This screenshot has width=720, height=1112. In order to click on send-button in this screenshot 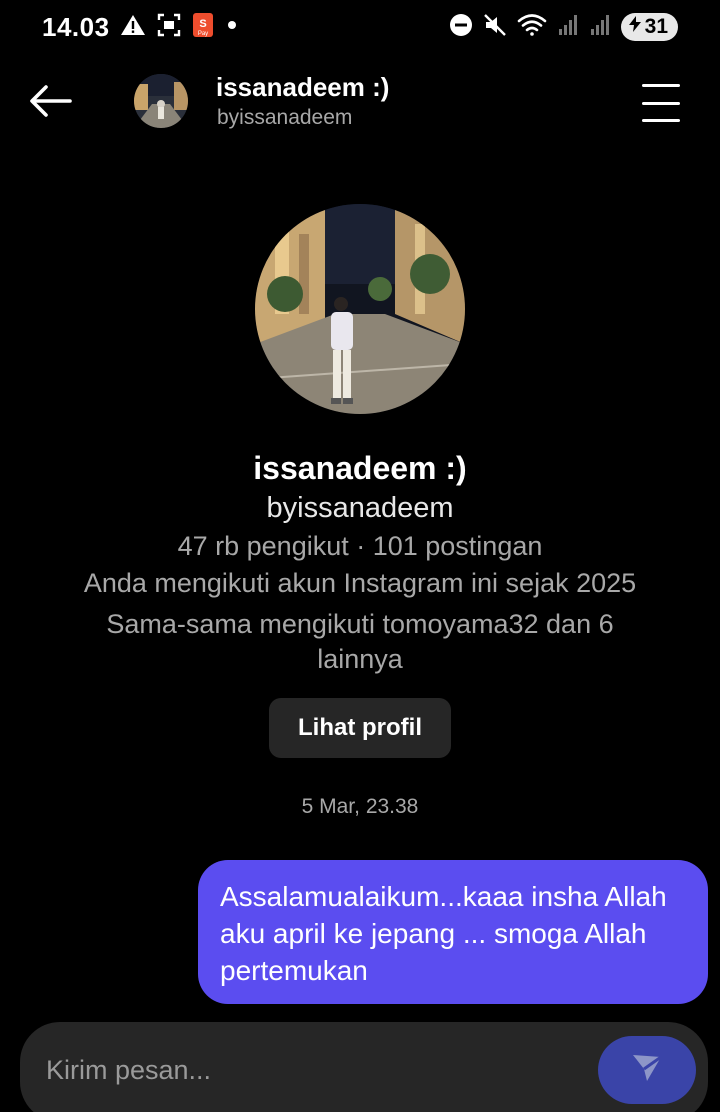, I will do `click(647, 1070)`.